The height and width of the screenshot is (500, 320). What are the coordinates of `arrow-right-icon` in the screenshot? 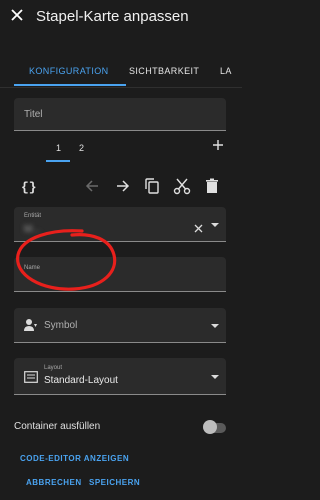 It's located at (122, 186).